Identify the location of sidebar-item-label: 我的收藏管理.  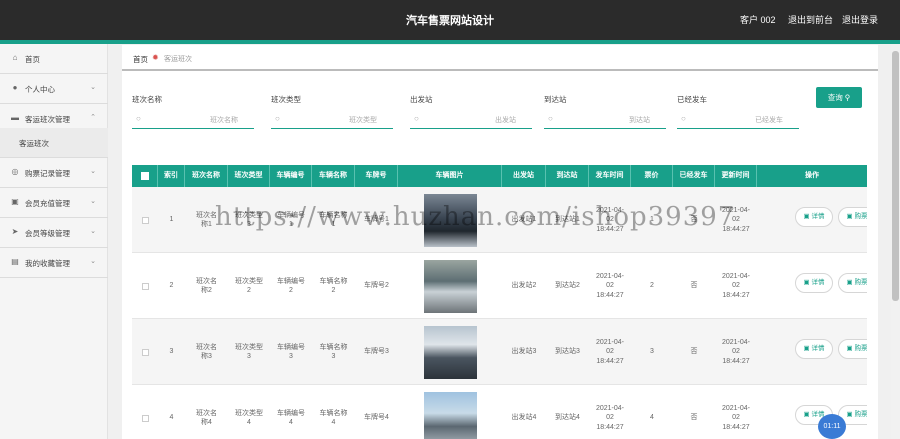
(47, 263).